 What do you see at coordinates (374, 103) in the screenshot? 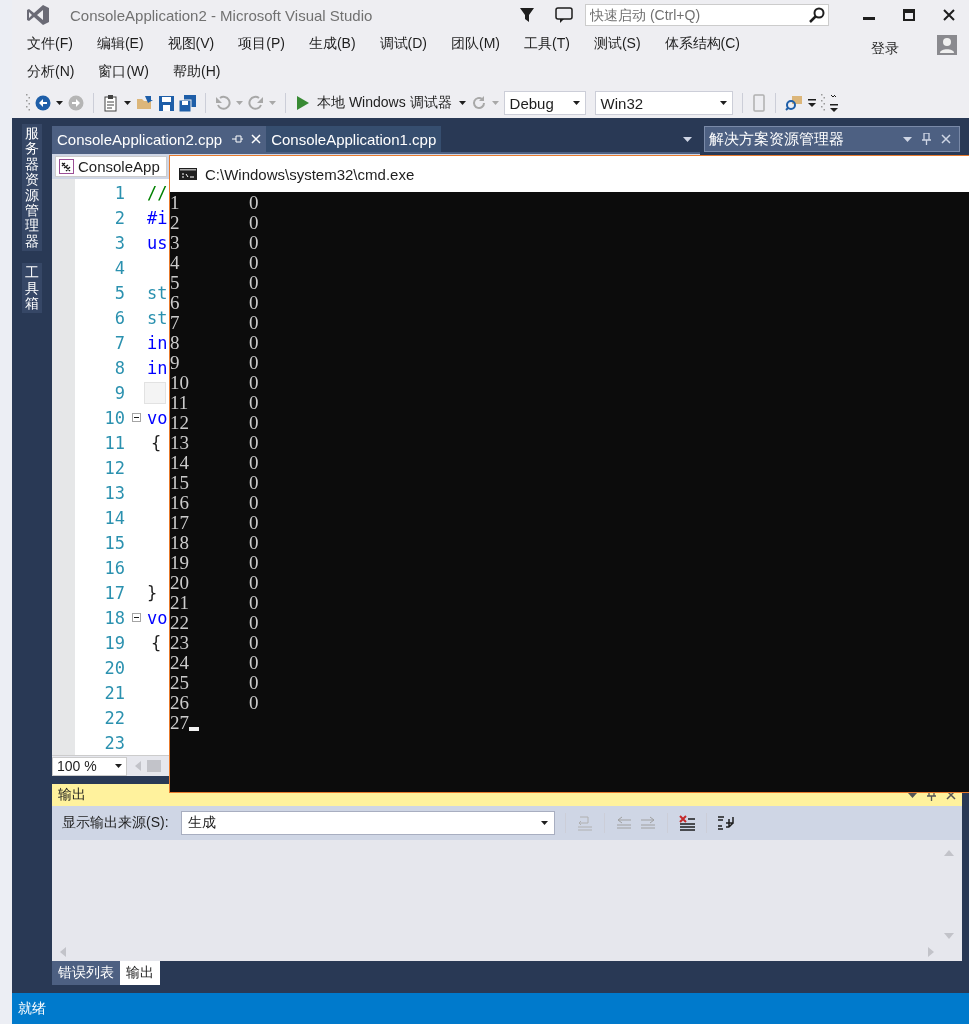
I see `start-debugging-button: 本地 Windows 调试器` at bounding box center [374, 103].